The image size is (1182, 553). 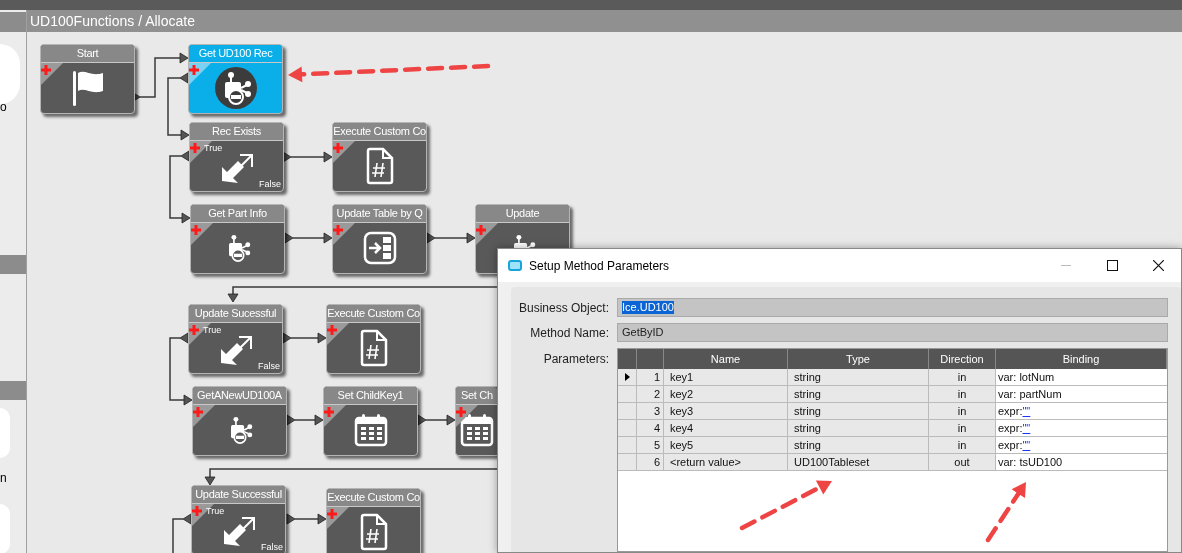 I want to click on node-title: Update Successful, so click(x=238, y=494).